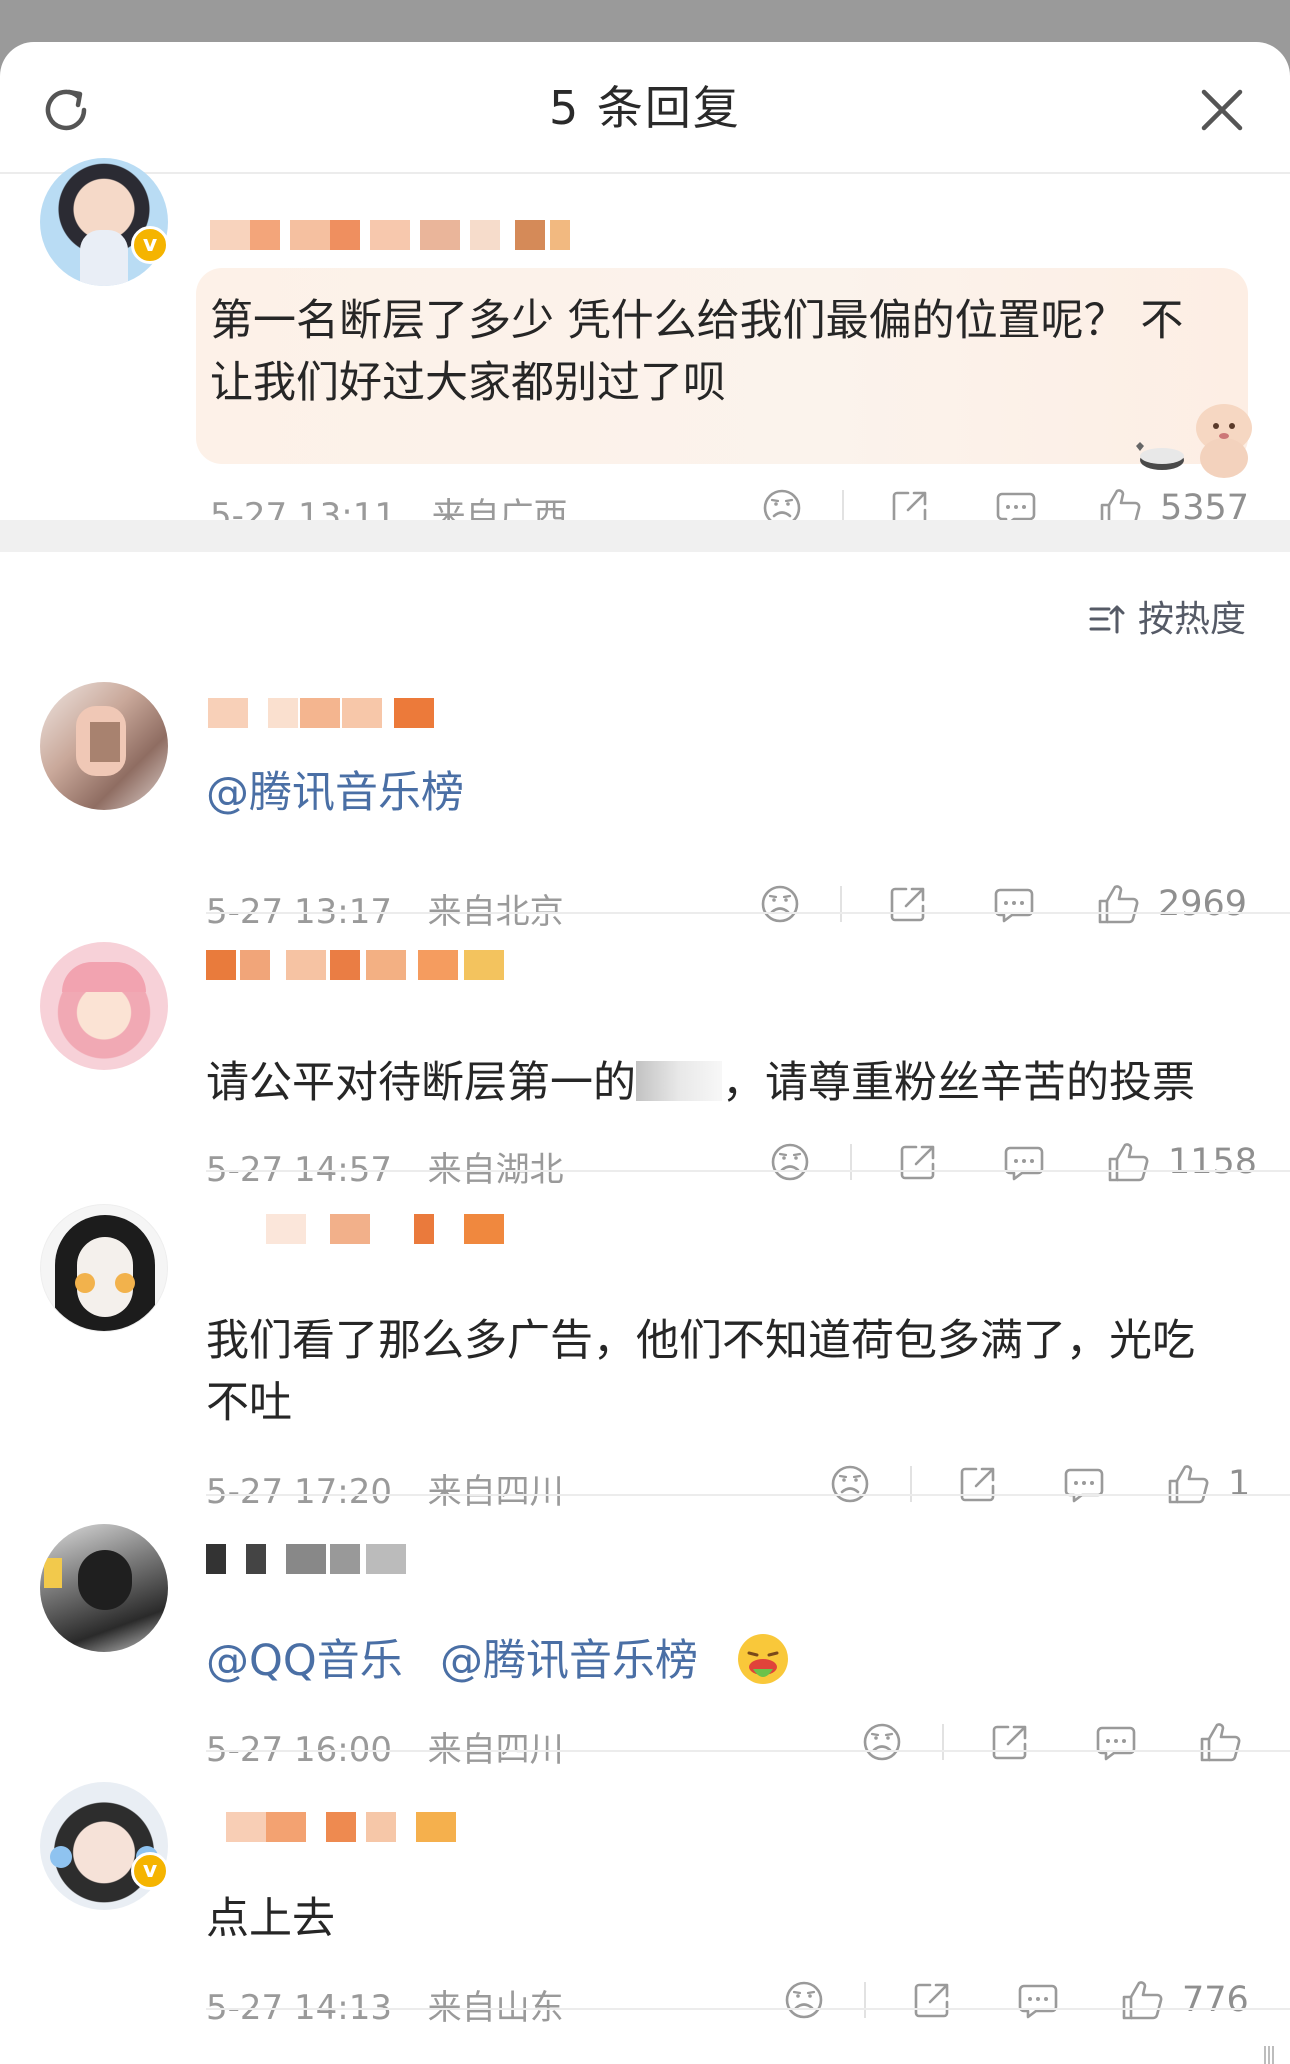 The height and width of the screenshot is (2064, 1290). Describe the element at coordinates (1191, 619) in the screenshot. I see `sort-label: 按热度` at that location.